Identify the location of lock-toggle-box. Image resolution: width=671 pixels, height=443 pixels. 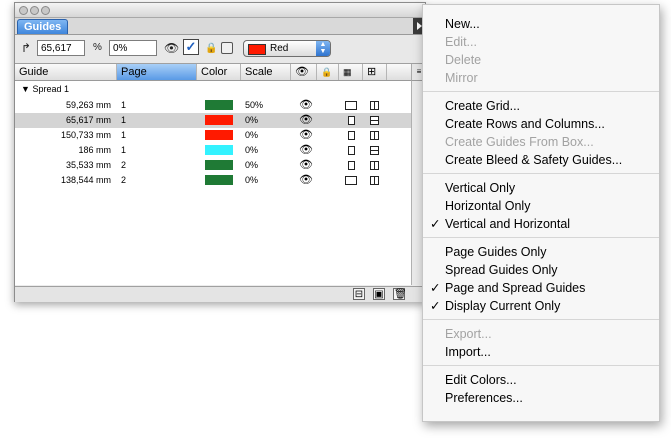
(227, 48).